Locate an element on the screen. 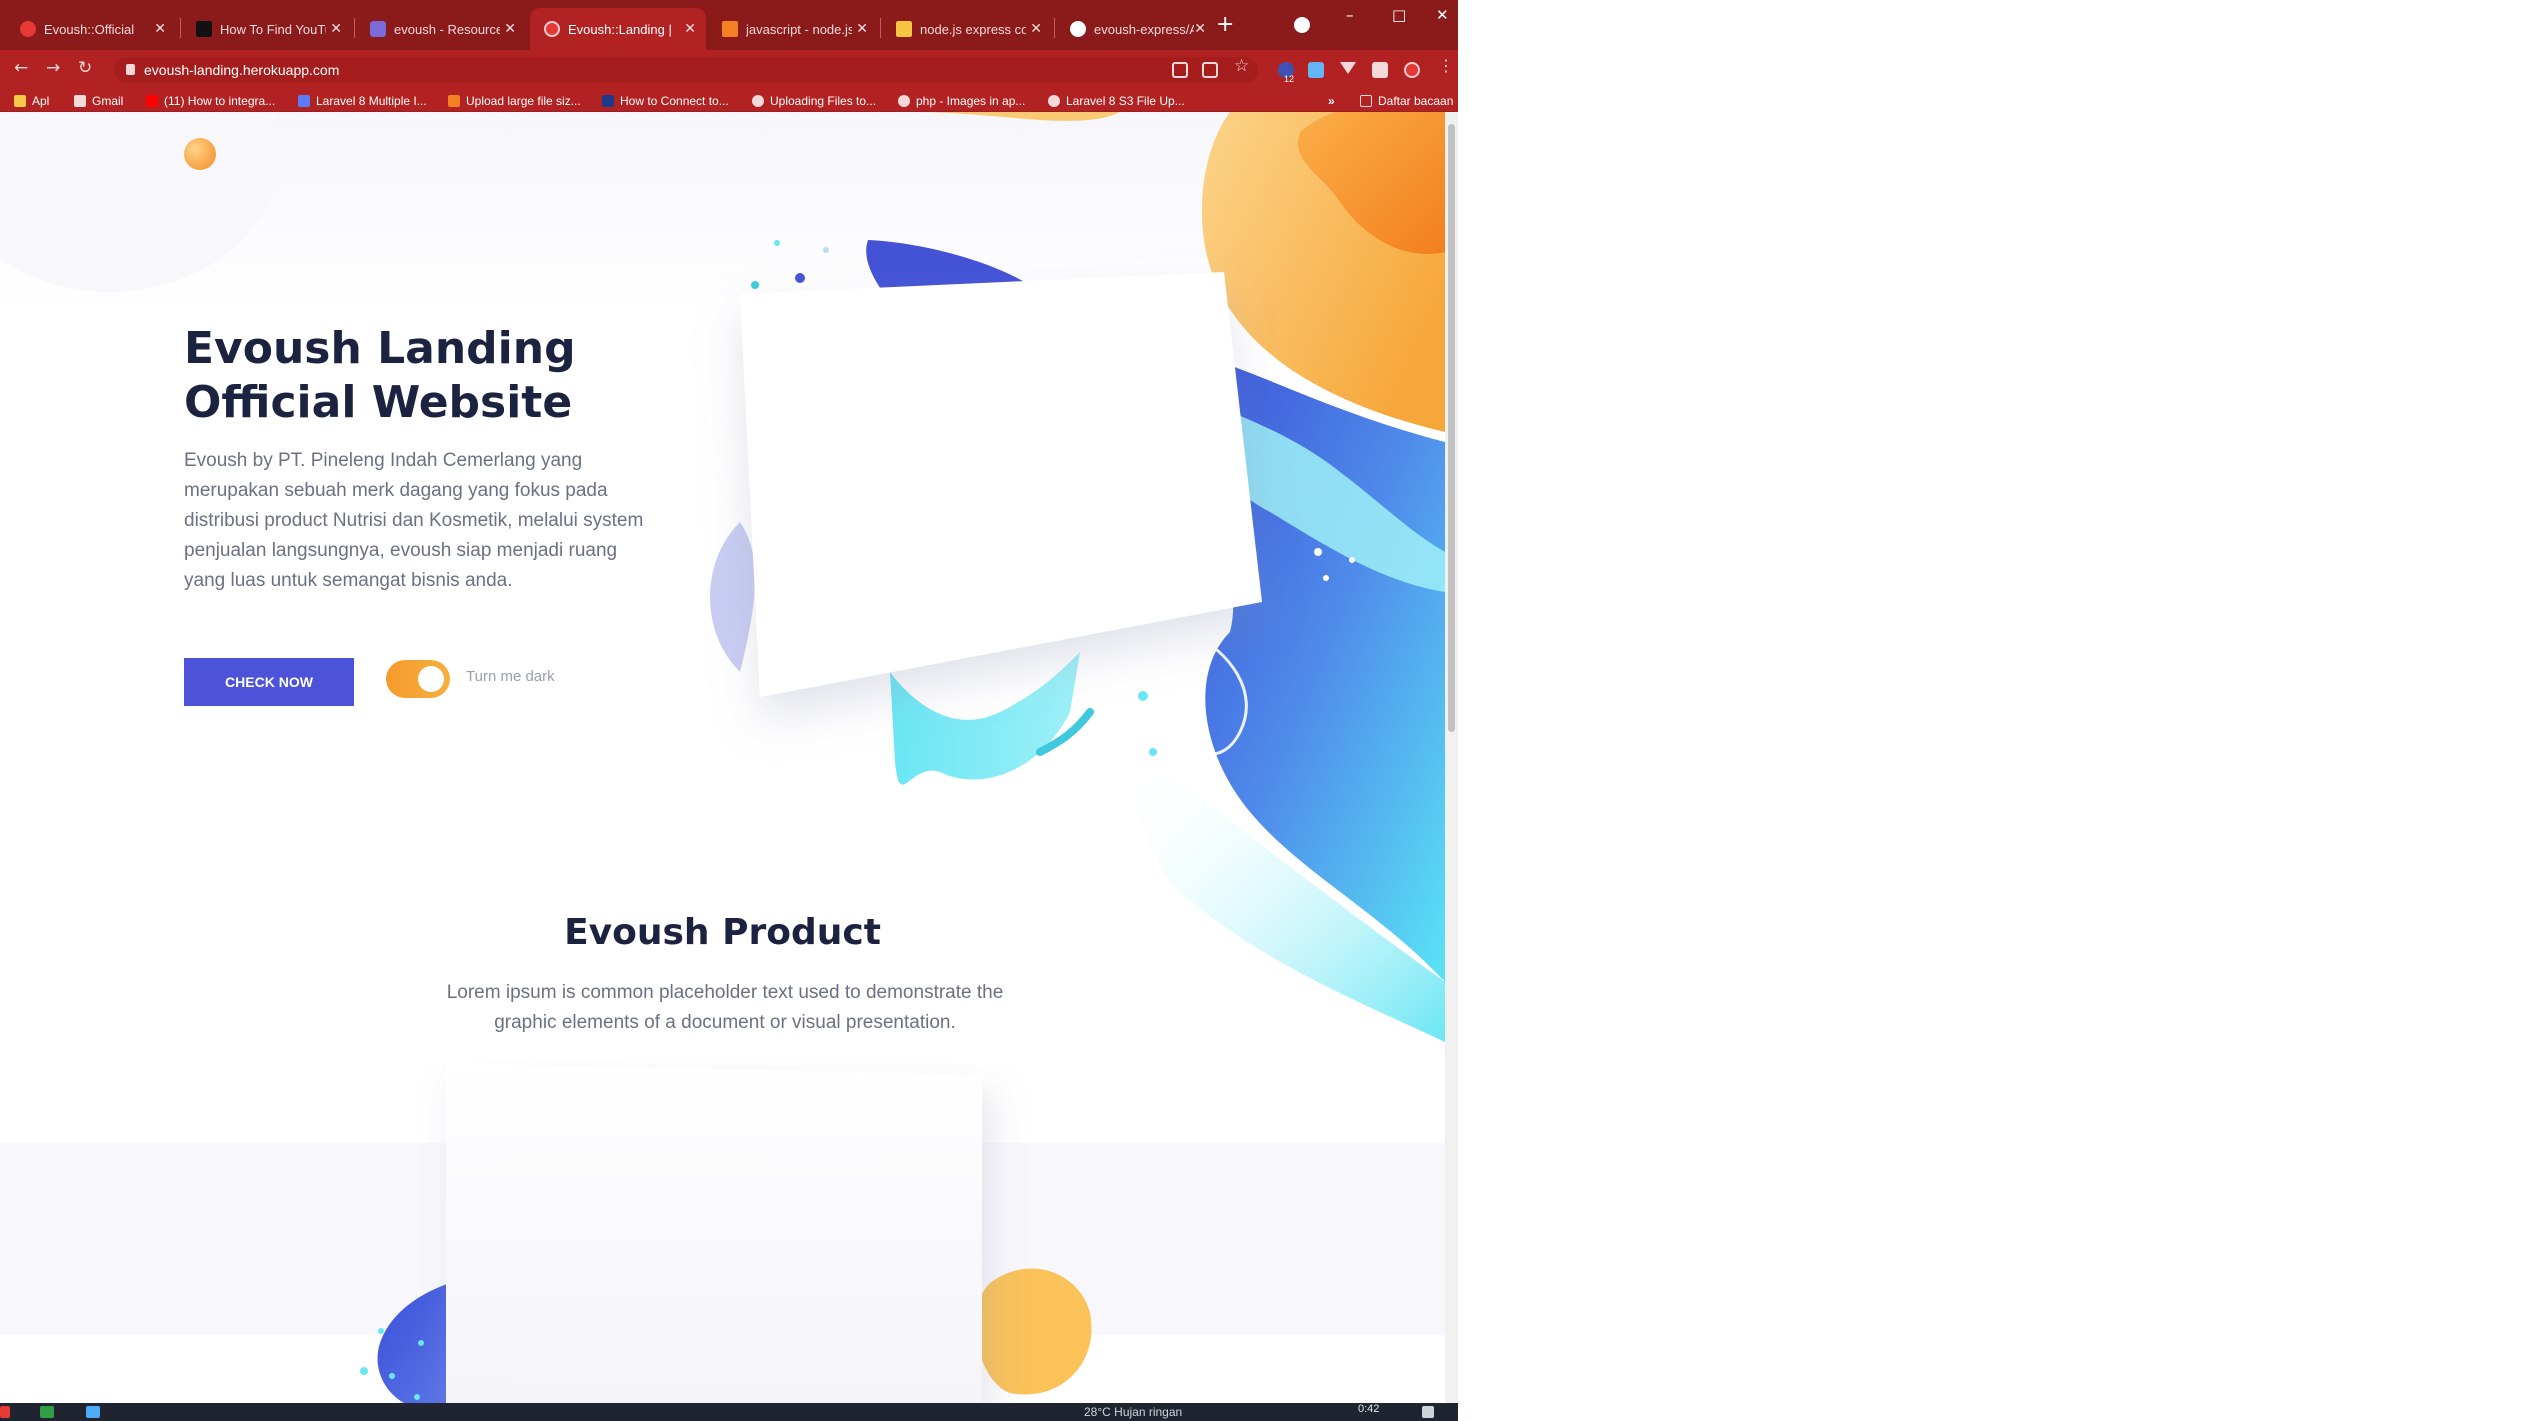  tab-evoush-official: Evoush::Official ✕ is located at coordinates (91, 29).